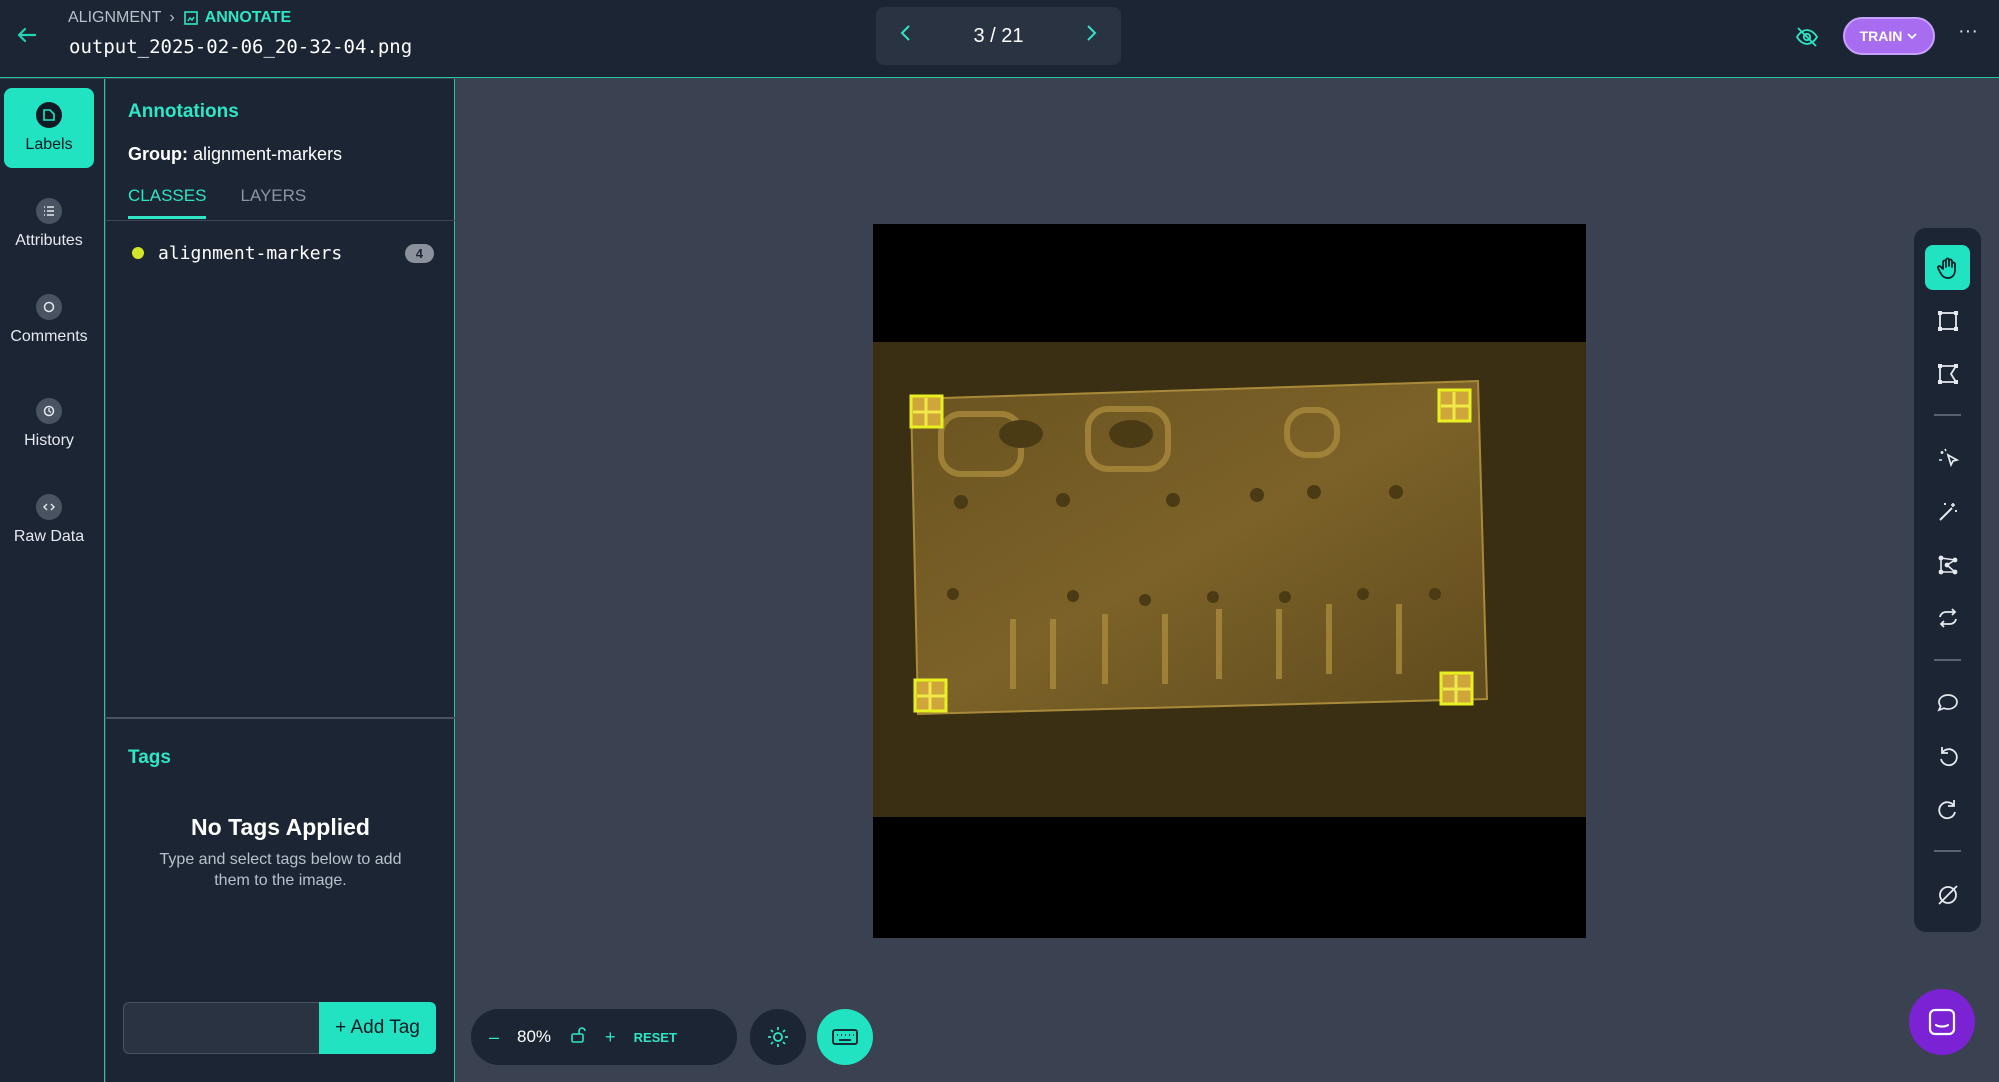 This screenshot has height=1082, width=1999. I want to click on keyboard-shortcuts-button, so click(845, 1037).